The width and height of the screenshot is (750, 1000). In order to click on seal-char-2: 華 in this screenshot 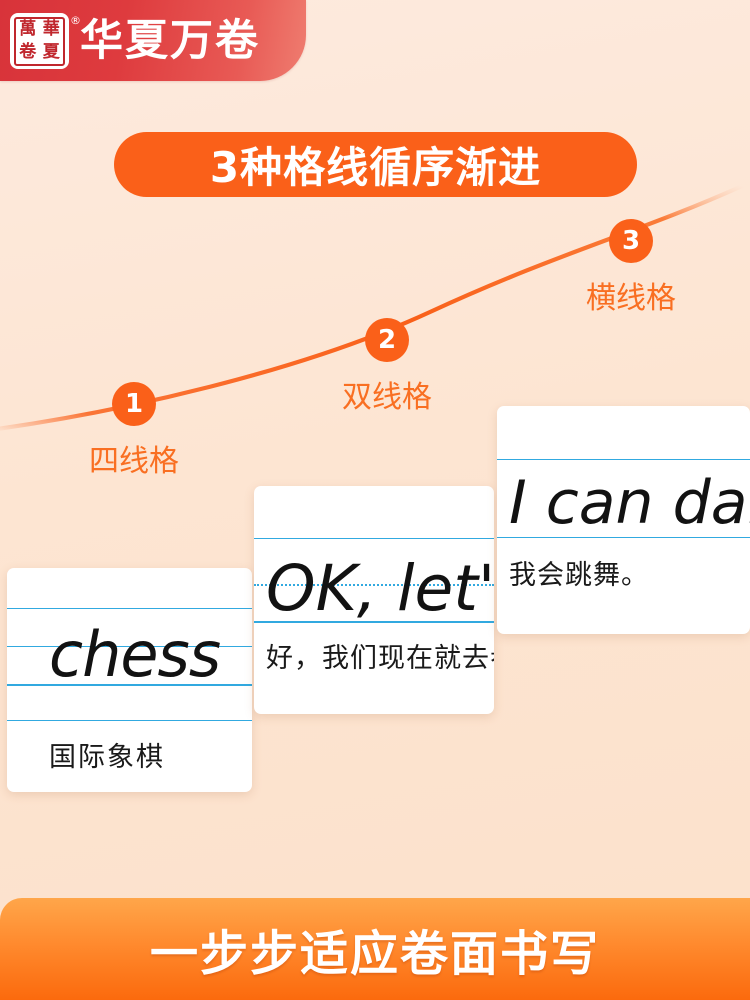, I will do `click(51, 29)`.